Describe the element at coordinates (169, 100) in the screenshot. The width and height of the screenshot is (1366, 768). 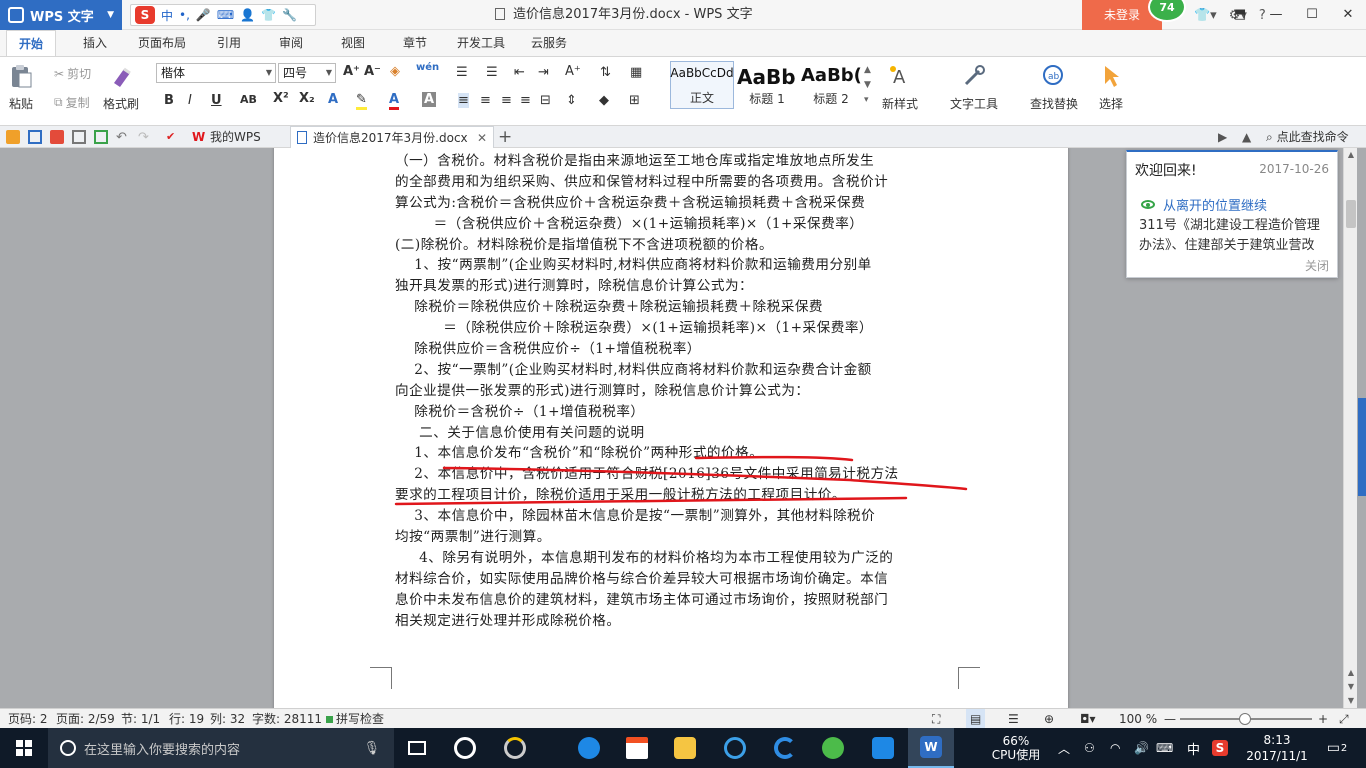
I see `bold-button: B` at that location.